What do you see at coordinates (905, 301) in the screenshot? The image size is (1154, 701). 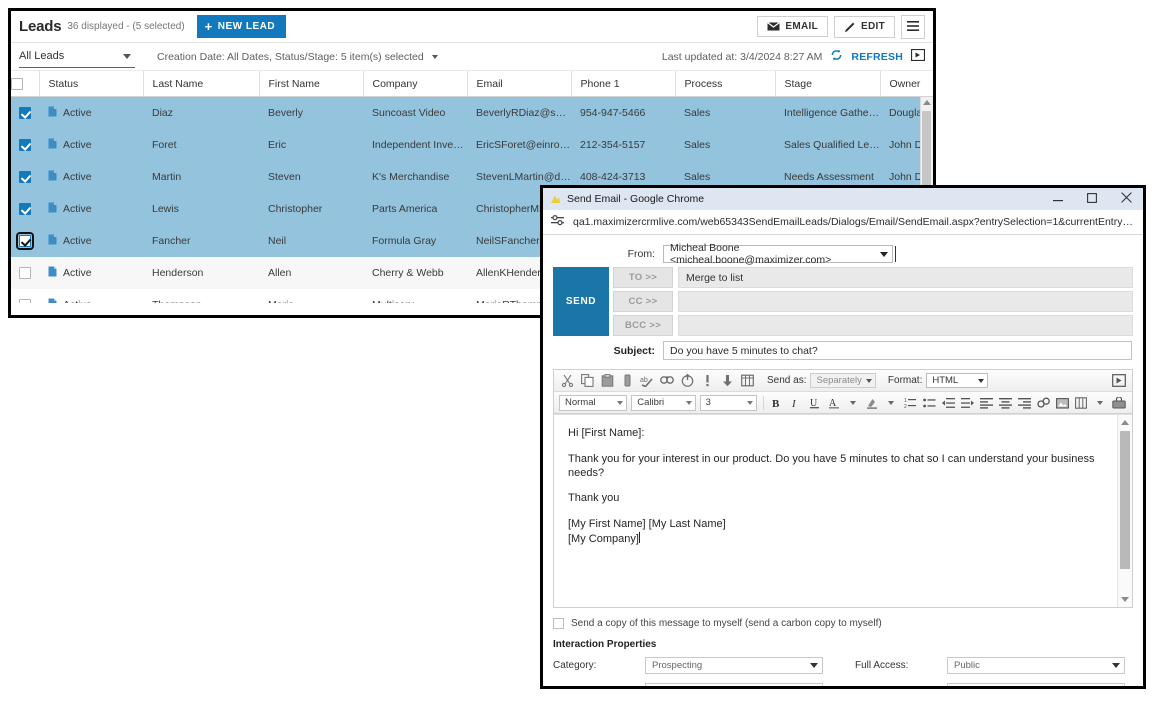 I see `cc-field` at bounding box center [905, 301].